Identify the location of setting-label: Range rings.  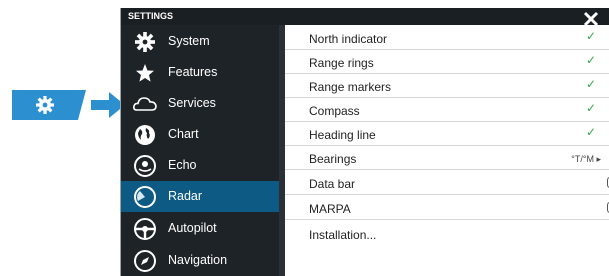
(341, 63).